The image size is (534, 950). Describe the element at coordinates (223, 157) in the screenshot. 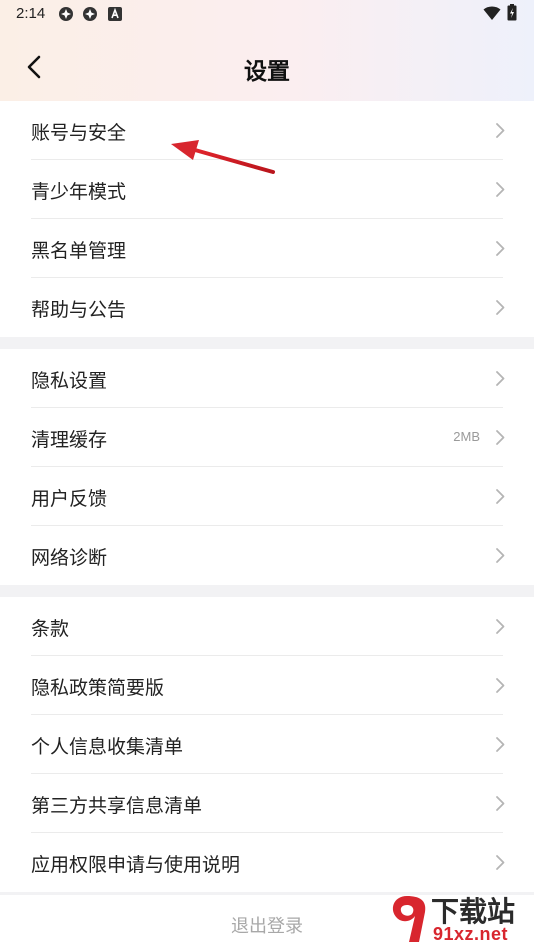

I see `annotation-arrow-icon` at that location.